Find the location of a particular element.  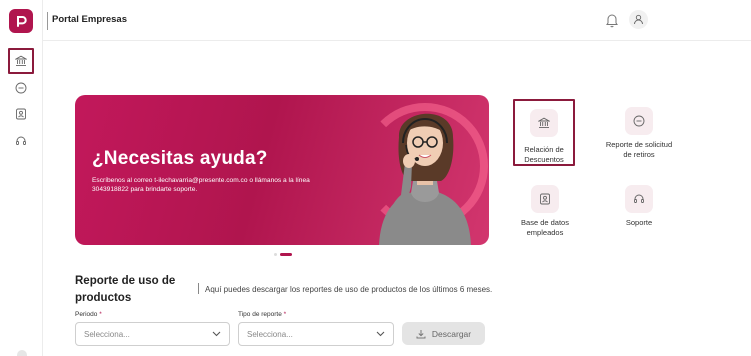

user-icon is located at coordinates (638, 19).